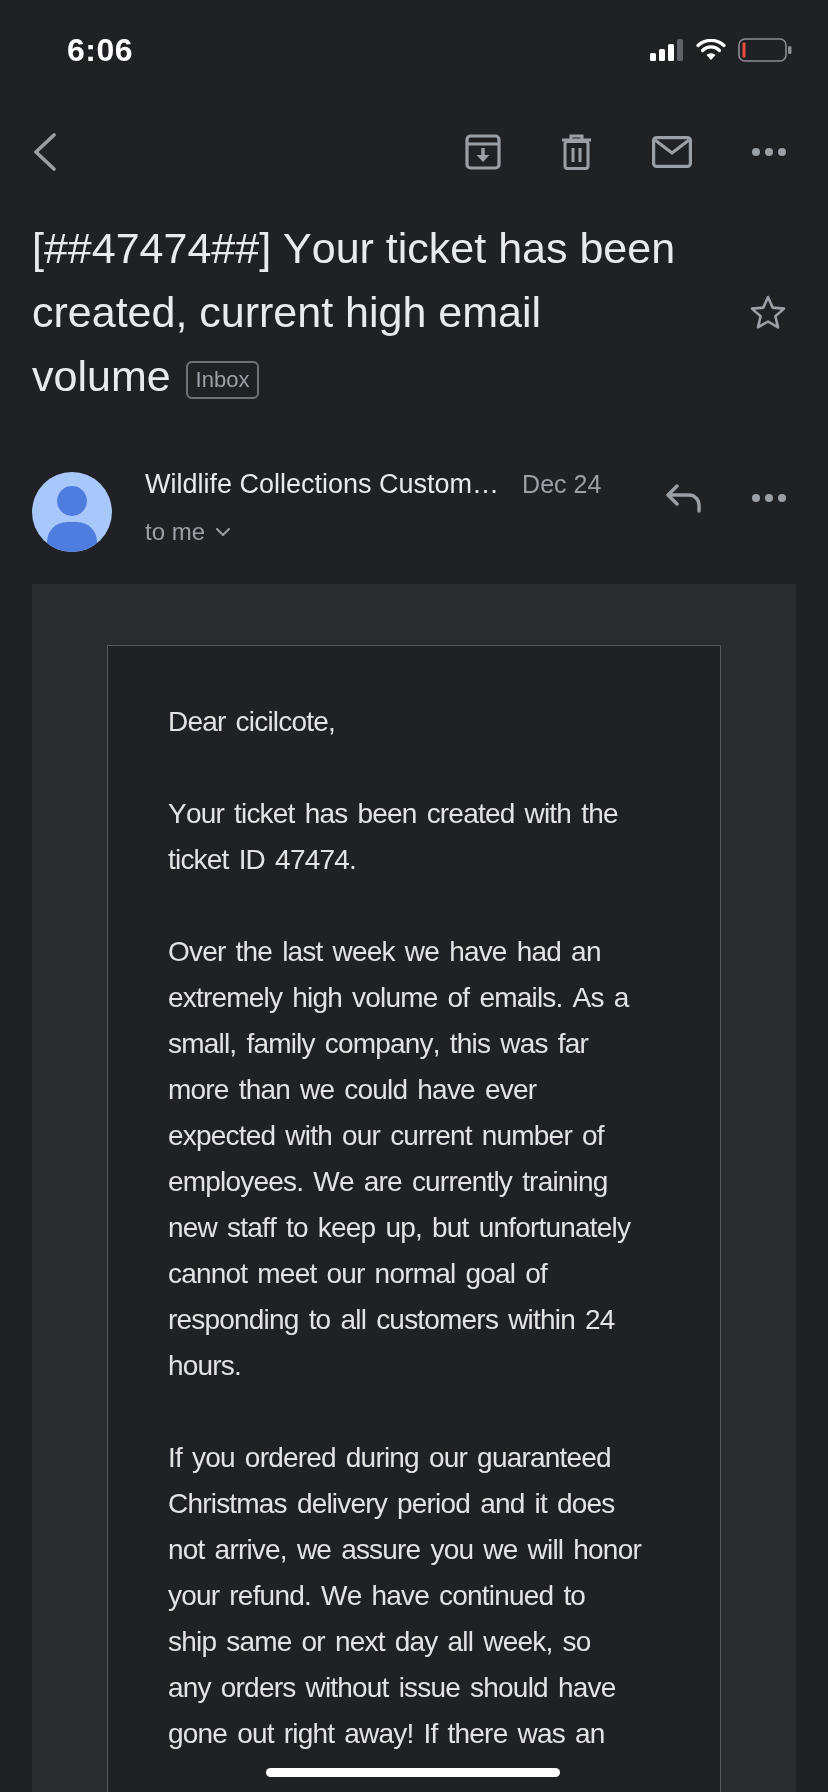  I want to click on curved-arrow-icon, so click(683, 498).